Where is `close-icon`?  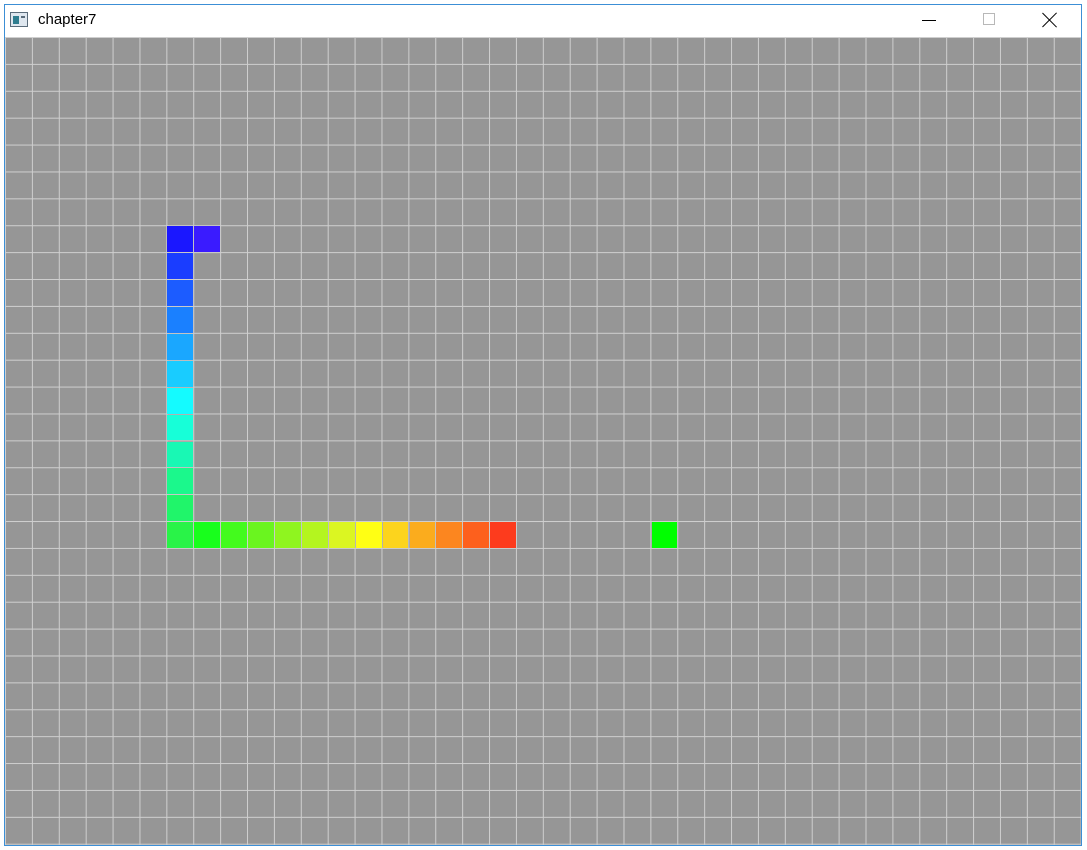
close-icon is located at coordinates (1050, 20).